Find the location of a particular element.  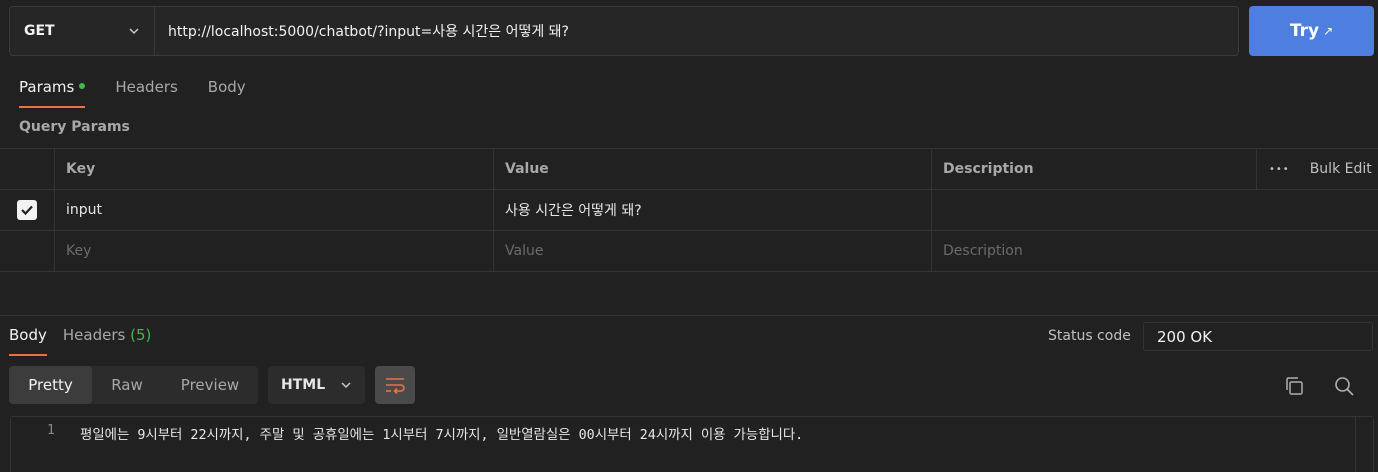

tab-response-body: Body is located at coordinates (28, 341).